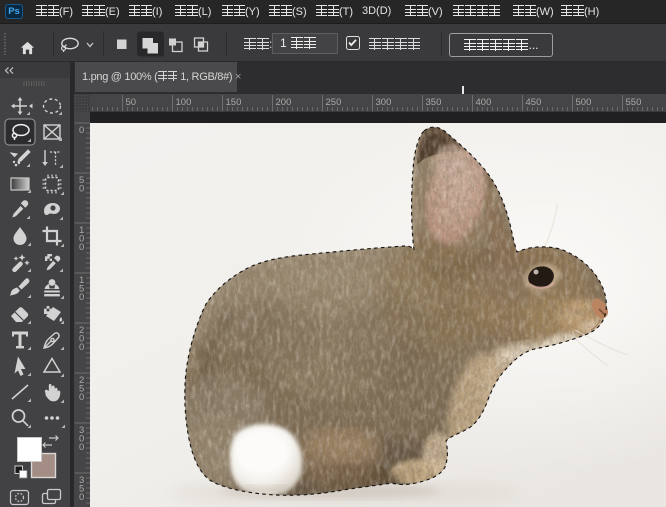 The image size is (666, 507). I want to click on svg-text: 50, so click(131, 102).